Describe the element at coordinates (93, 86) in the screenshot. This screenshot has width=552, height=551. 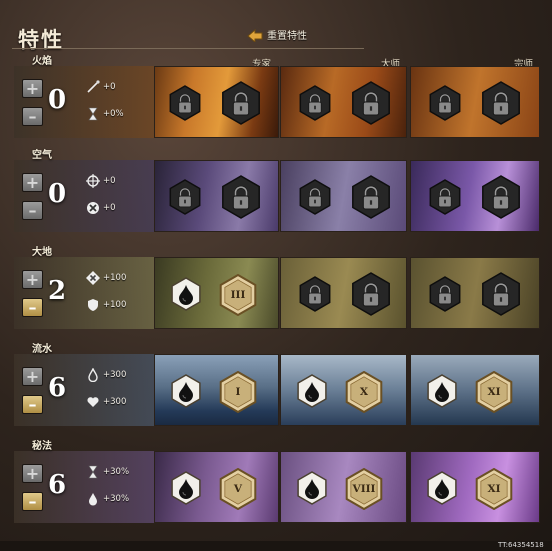
I see `staff-icon` at that location.